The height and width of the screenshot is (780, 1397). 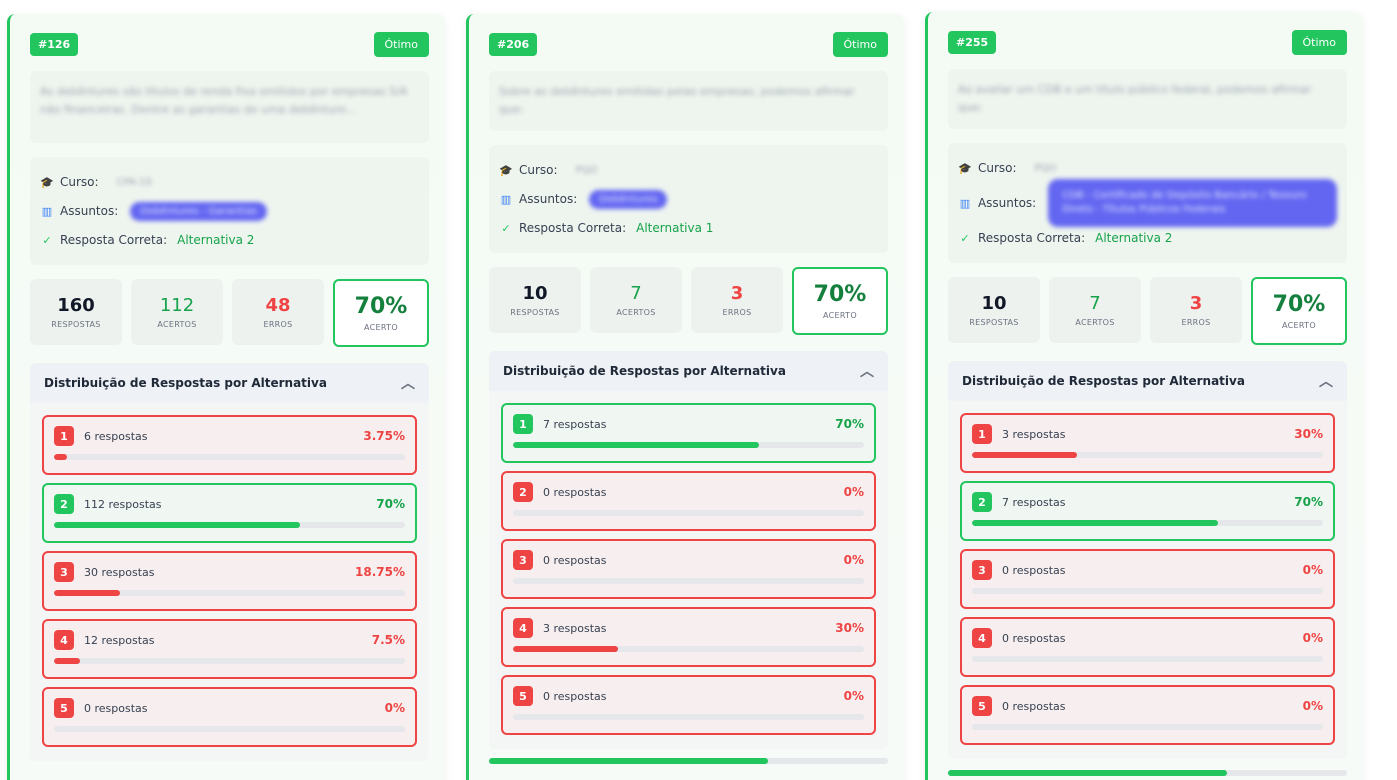 I want to click on question-id-badge: #206, so click(x=513, y=44).